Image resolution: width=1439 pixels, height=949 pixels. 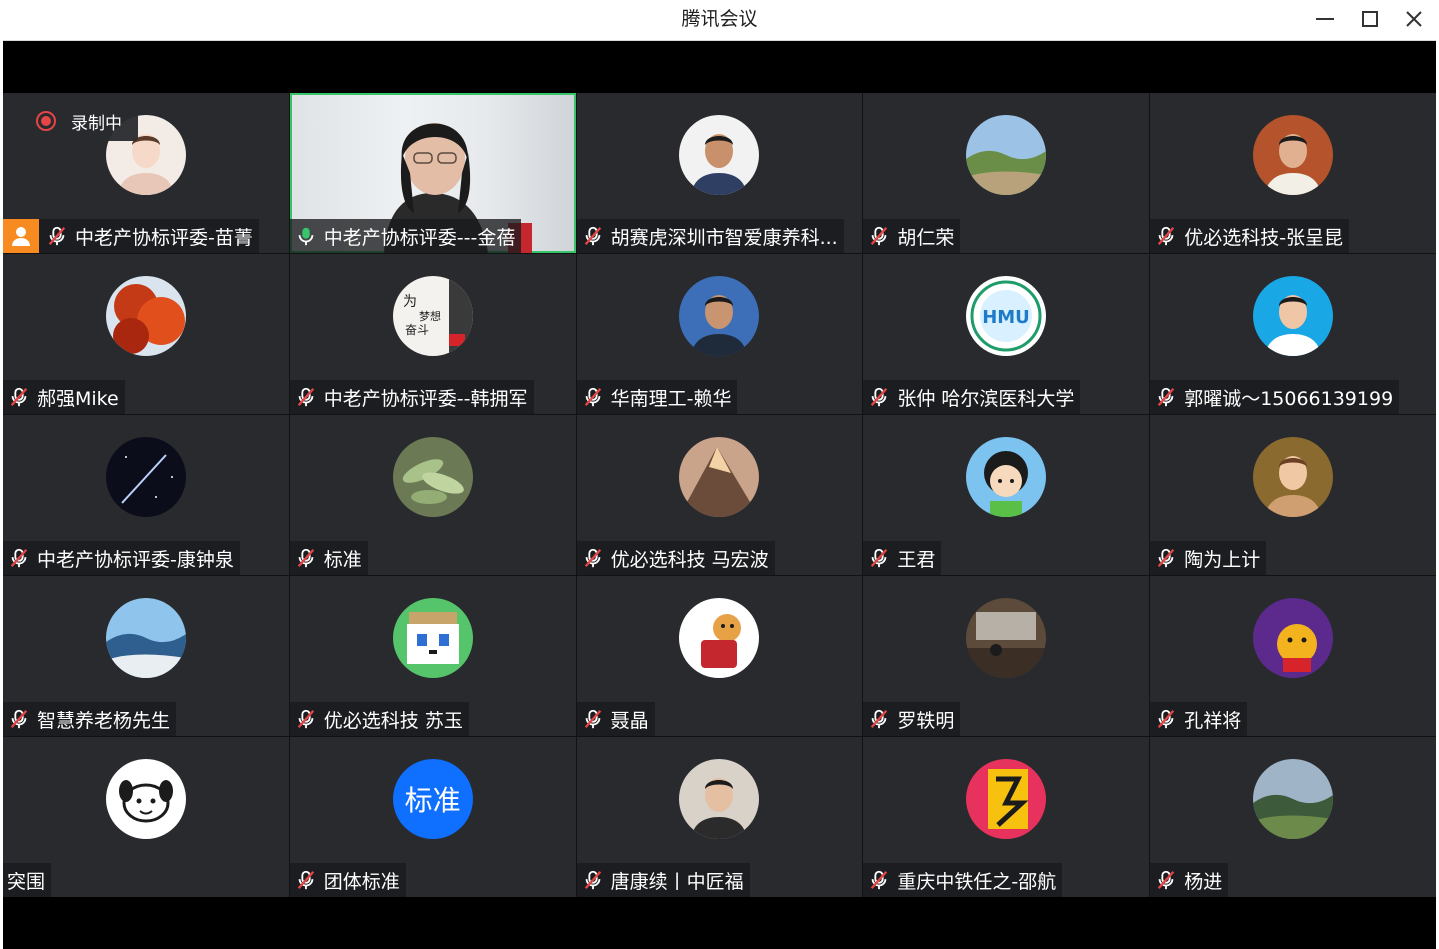 What do you see at coordinates (1370, 19) in the screenshot?
I see `maximize-button` at bounding box center [1370, 19].